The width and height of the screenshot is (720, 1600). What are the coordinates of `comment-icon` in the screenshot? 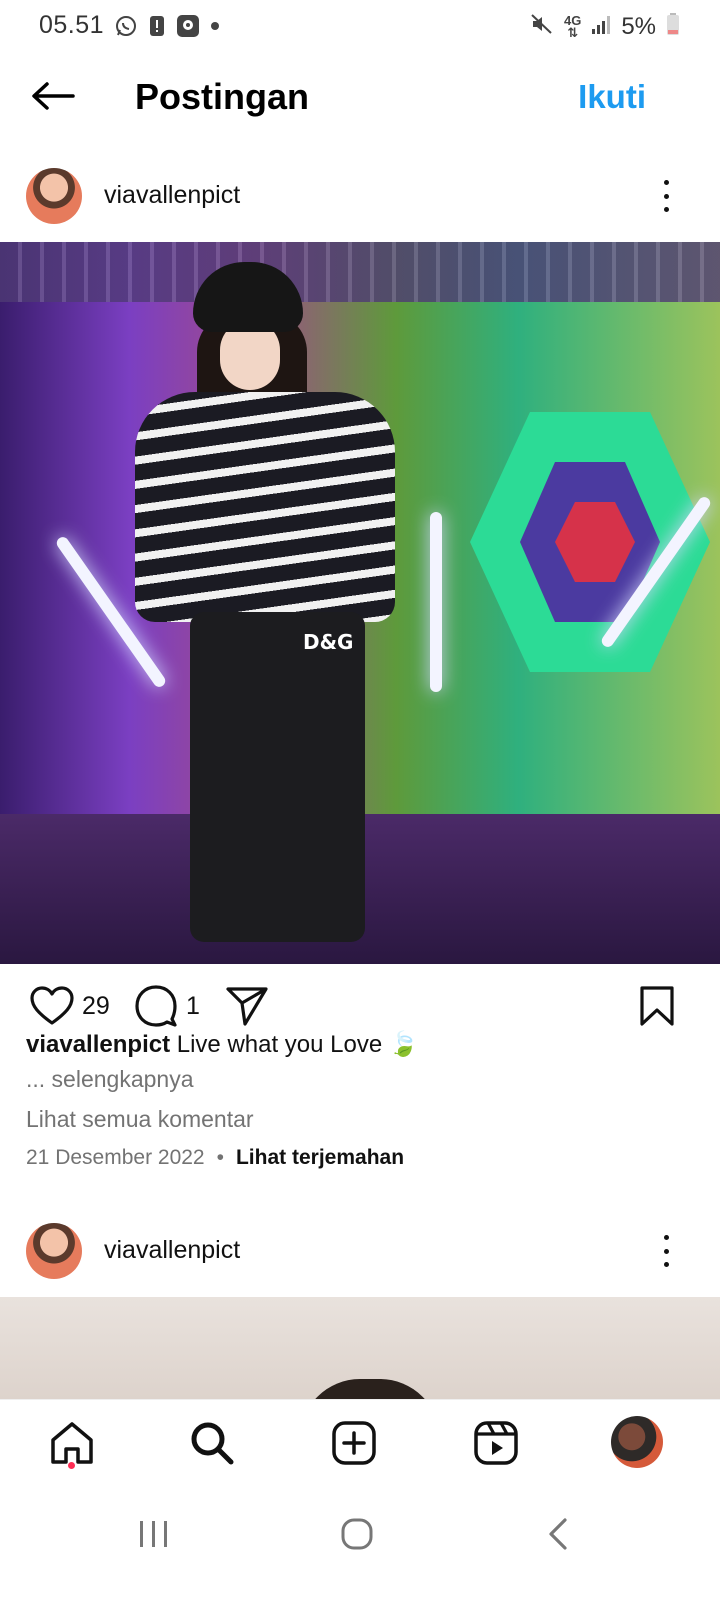 It's located at (156, 1006).